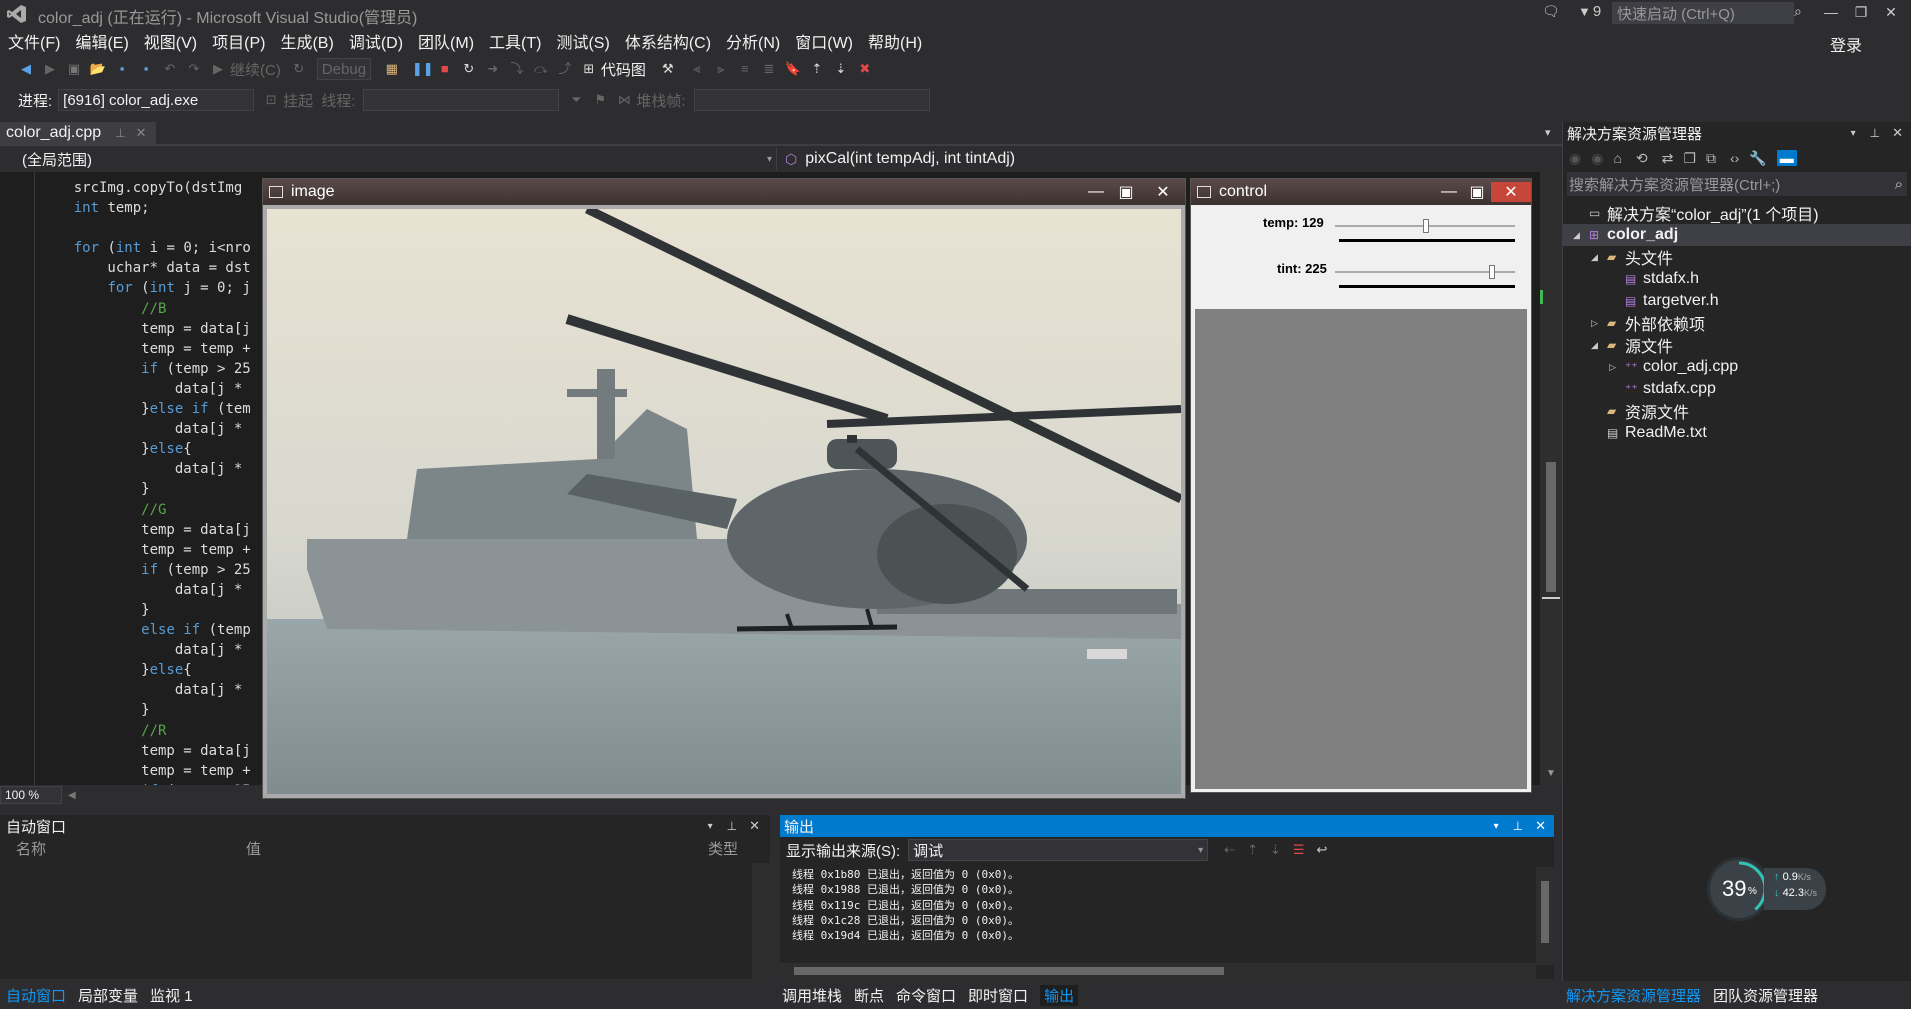 This screenshot has height=1009, width=1911. Describe the element at coordinates (1737, 433) in the screenshot. I see `tree-item: ▤ ReadMe.txt` at that location.